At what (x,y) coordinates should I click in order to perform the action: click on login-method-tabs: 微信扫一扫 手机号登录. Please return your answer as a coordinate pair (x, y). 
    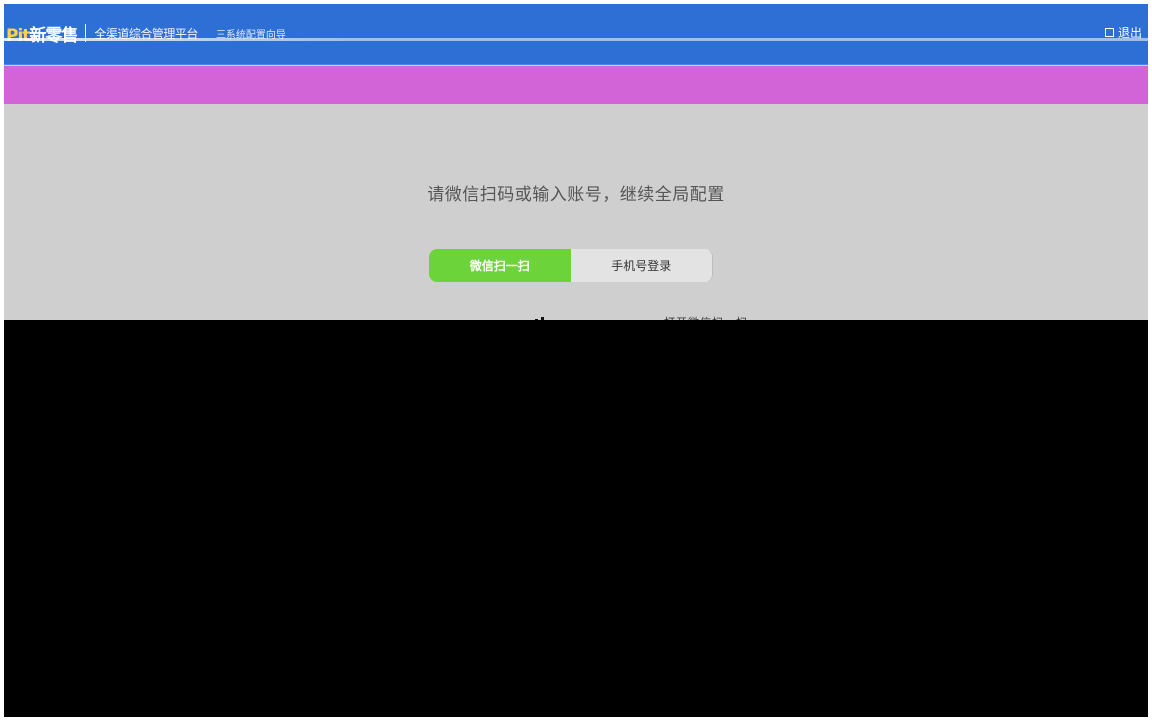
    Looking at the image, I should click on (571, 265).